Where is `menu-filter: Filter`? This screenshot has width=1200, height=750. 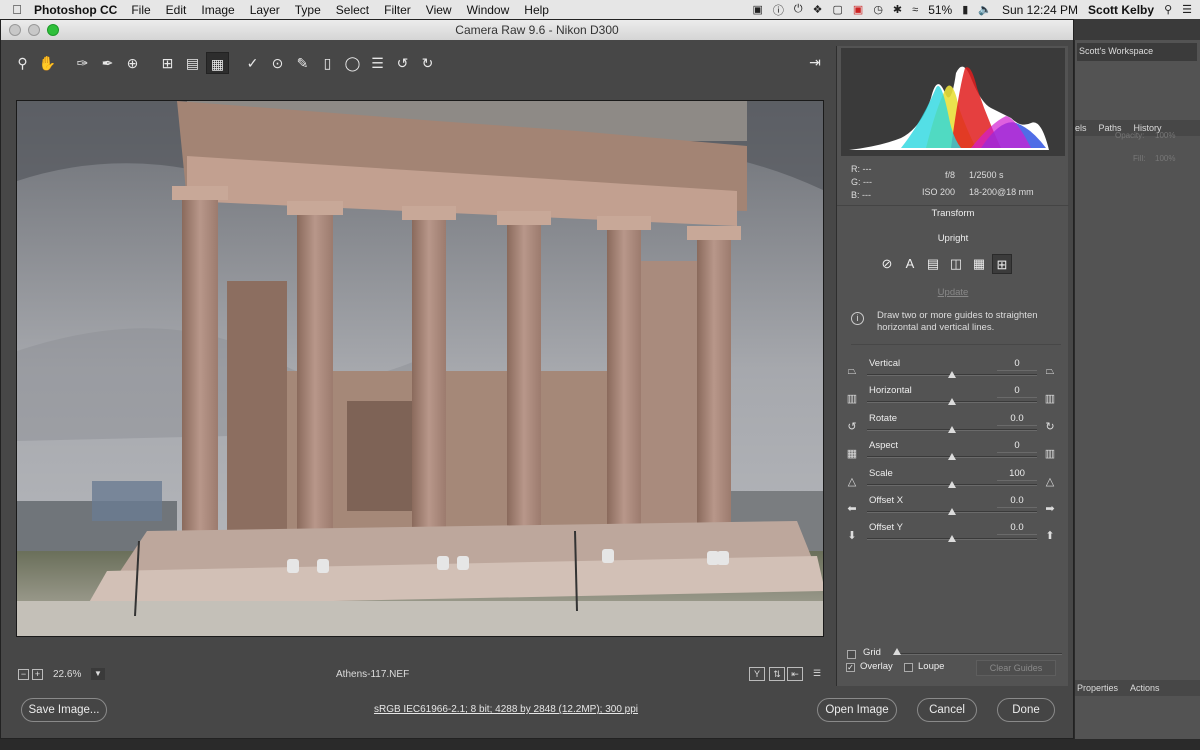
menu-filter: Filter is located at coordinates (397, 10).